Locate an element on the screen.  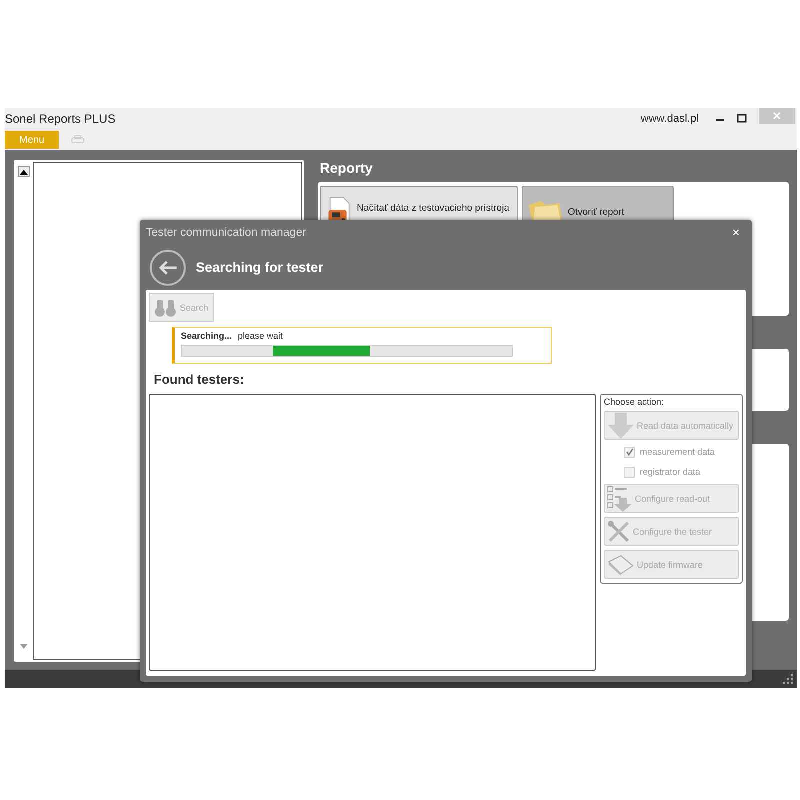
section-heading: Reporty is located at coordinates (346, 169).